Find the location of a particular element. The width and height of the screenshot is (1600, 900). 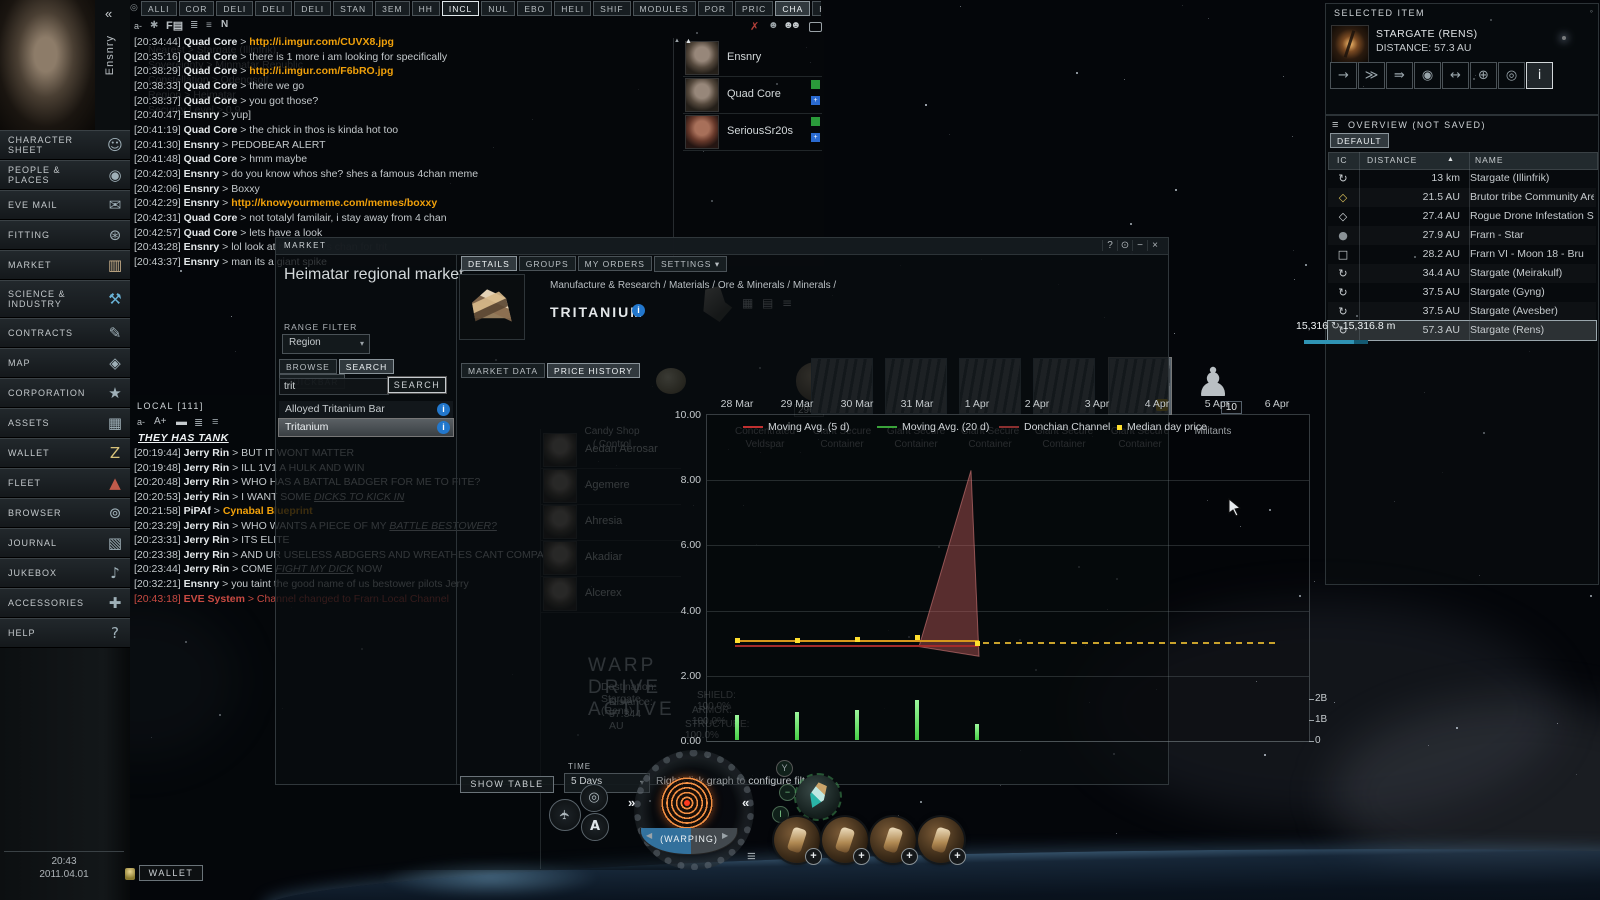

hud-menu-icon: ≡ is located at coordinates (751, 856).